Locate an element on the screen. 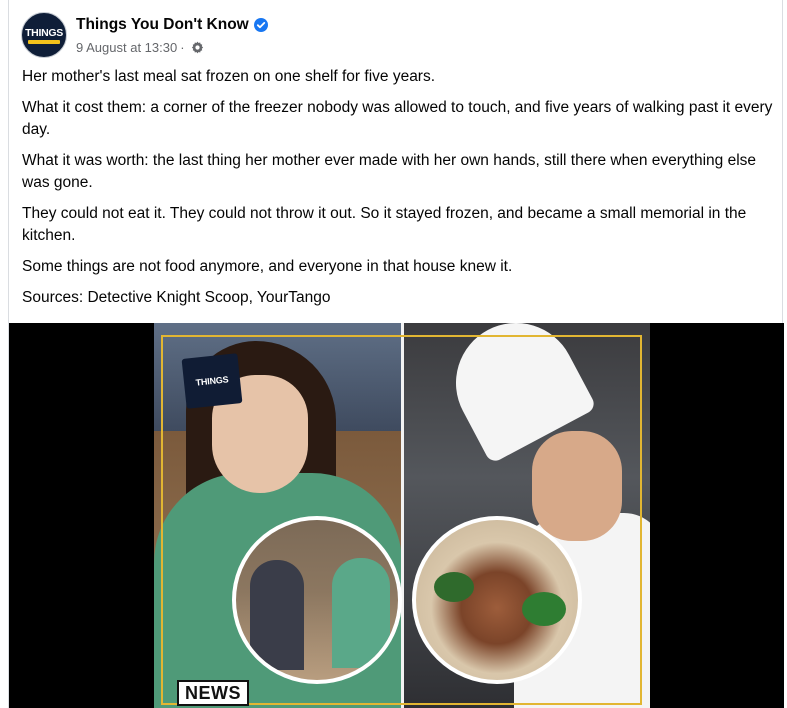  inset-photo-dish is located at coordinates (497, 600).